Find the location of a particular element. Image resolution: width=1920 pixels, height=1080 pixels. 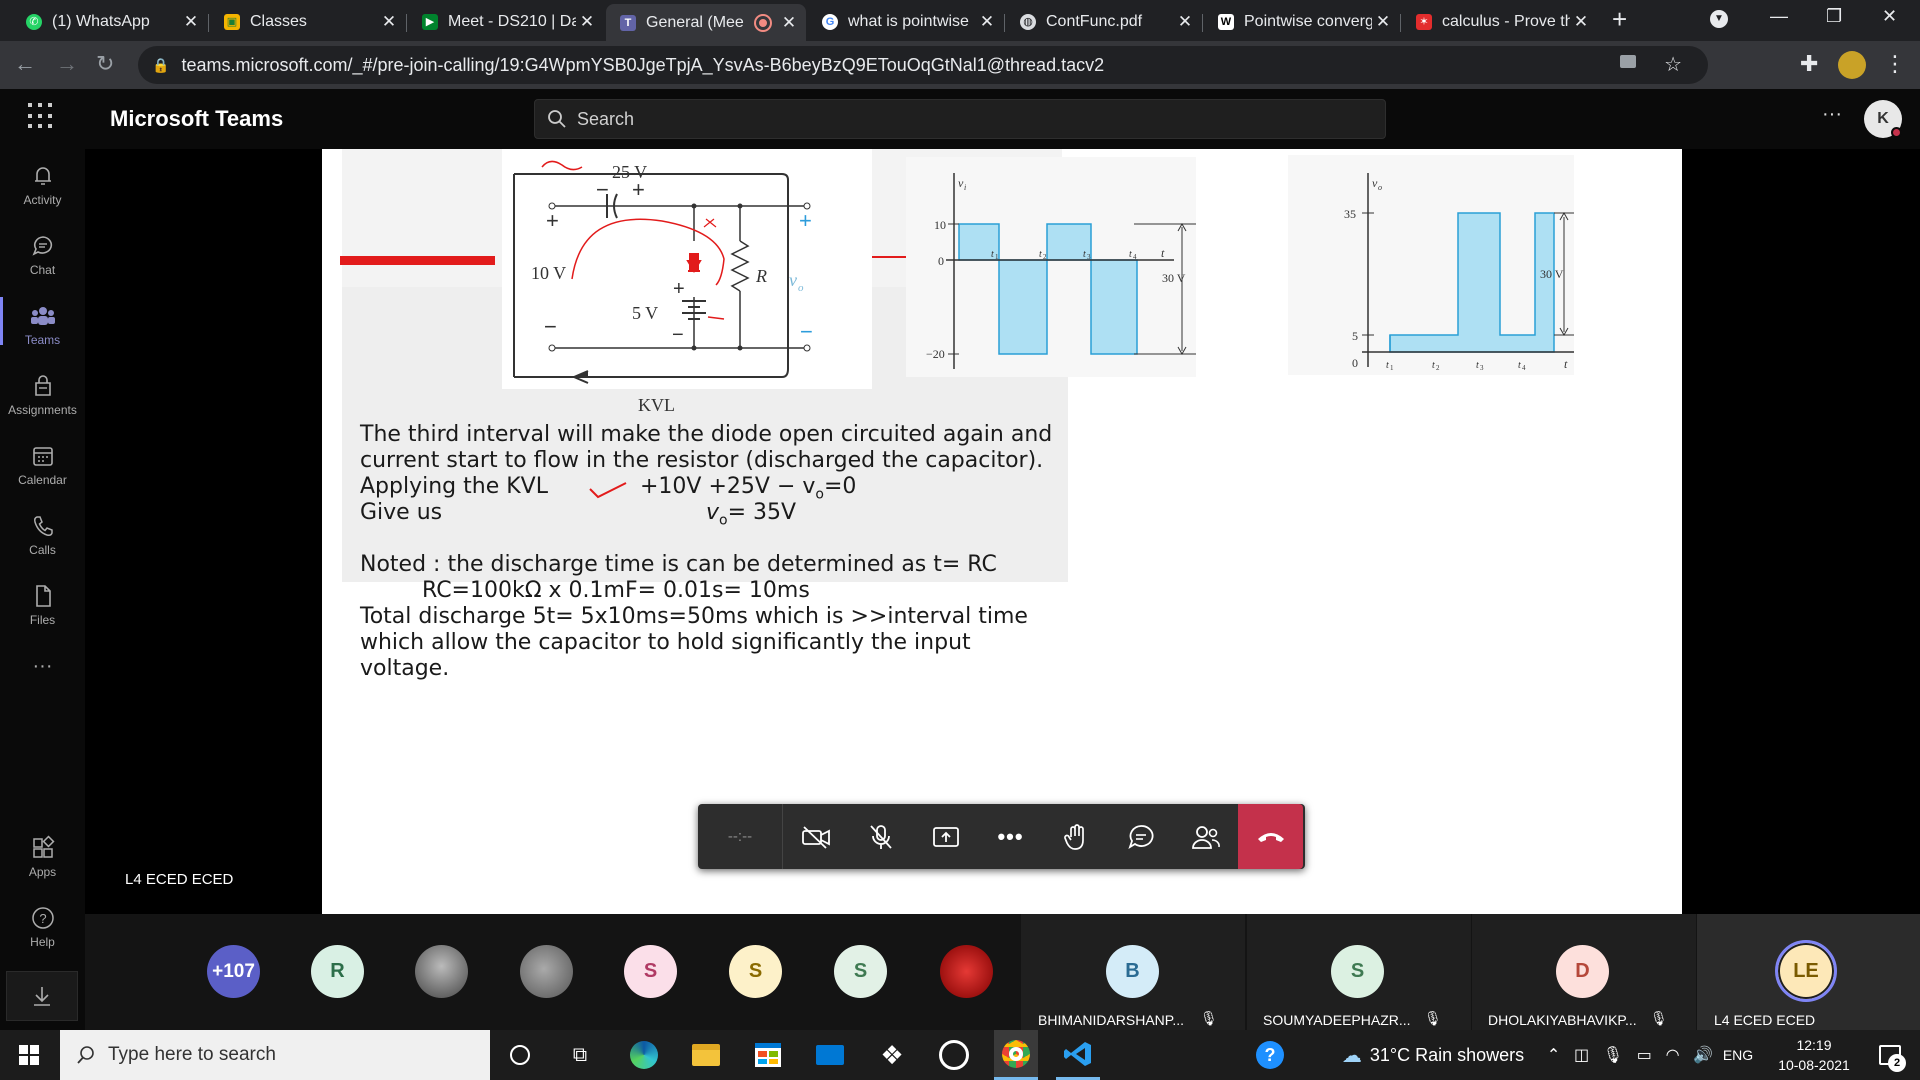

mic-toggle-button is located at coordinates (880, 836).